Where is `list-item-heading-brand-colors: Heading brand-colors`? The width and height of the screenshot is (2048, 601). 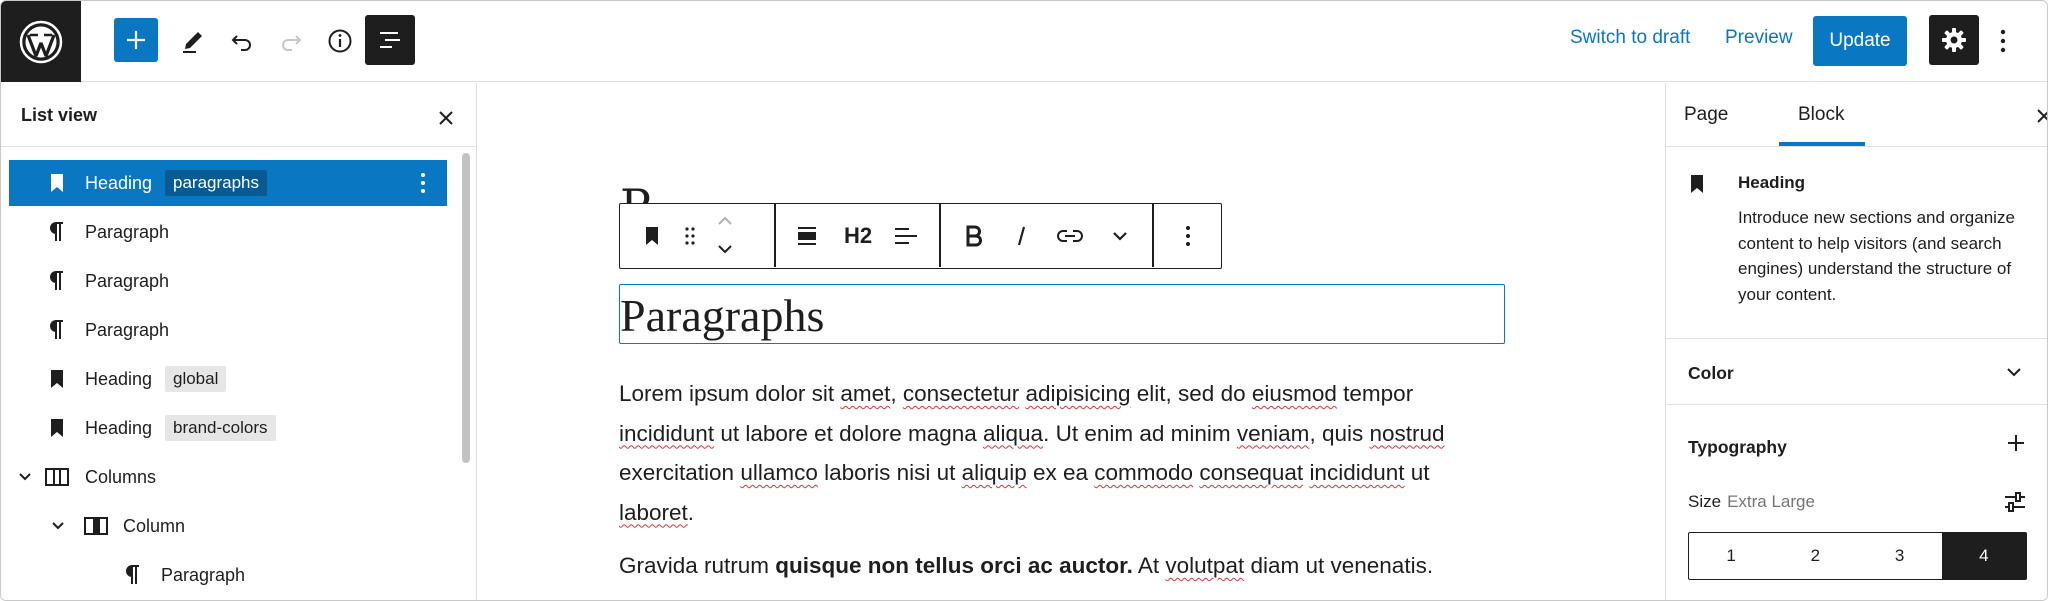 list-item-heading-brand-colors: Heading brand-colors is located at coordinates (228, 428).